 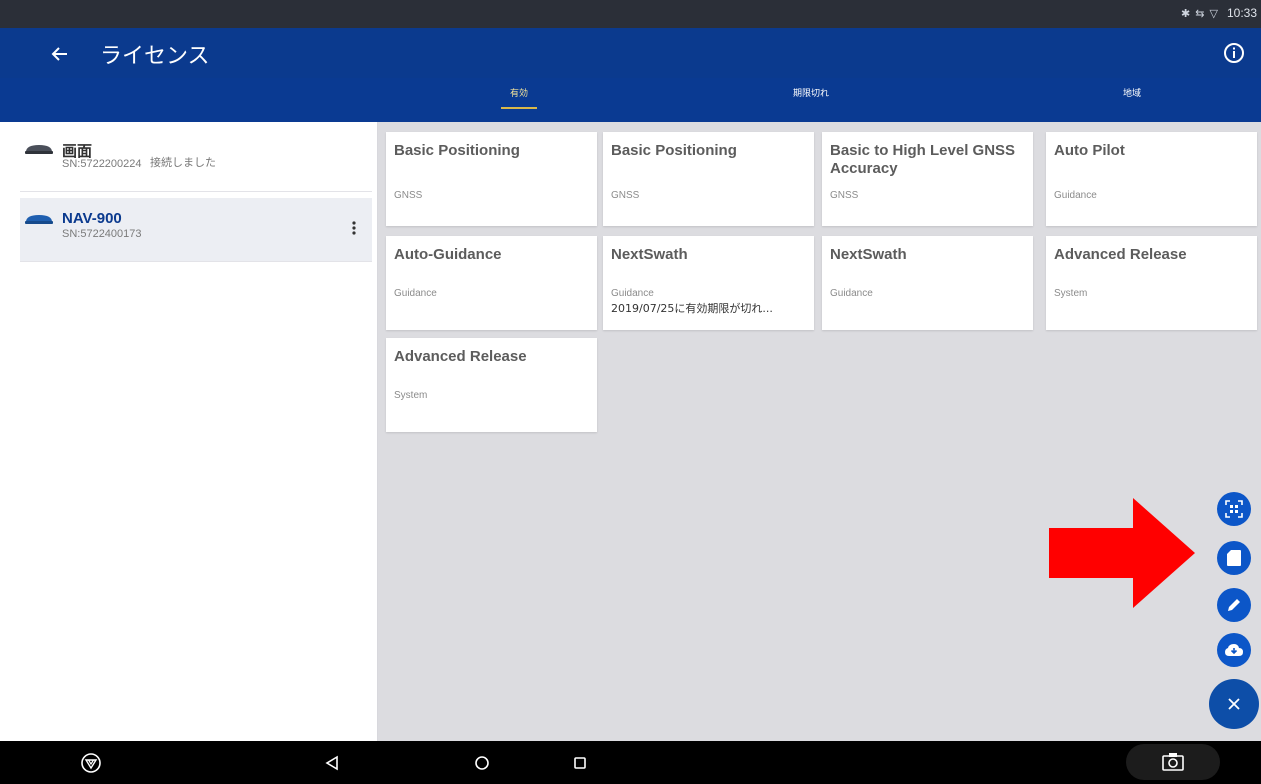 I want to click on device-item-display: 画面 SN:5722200224 接続しました, so click(x=196, y=160).